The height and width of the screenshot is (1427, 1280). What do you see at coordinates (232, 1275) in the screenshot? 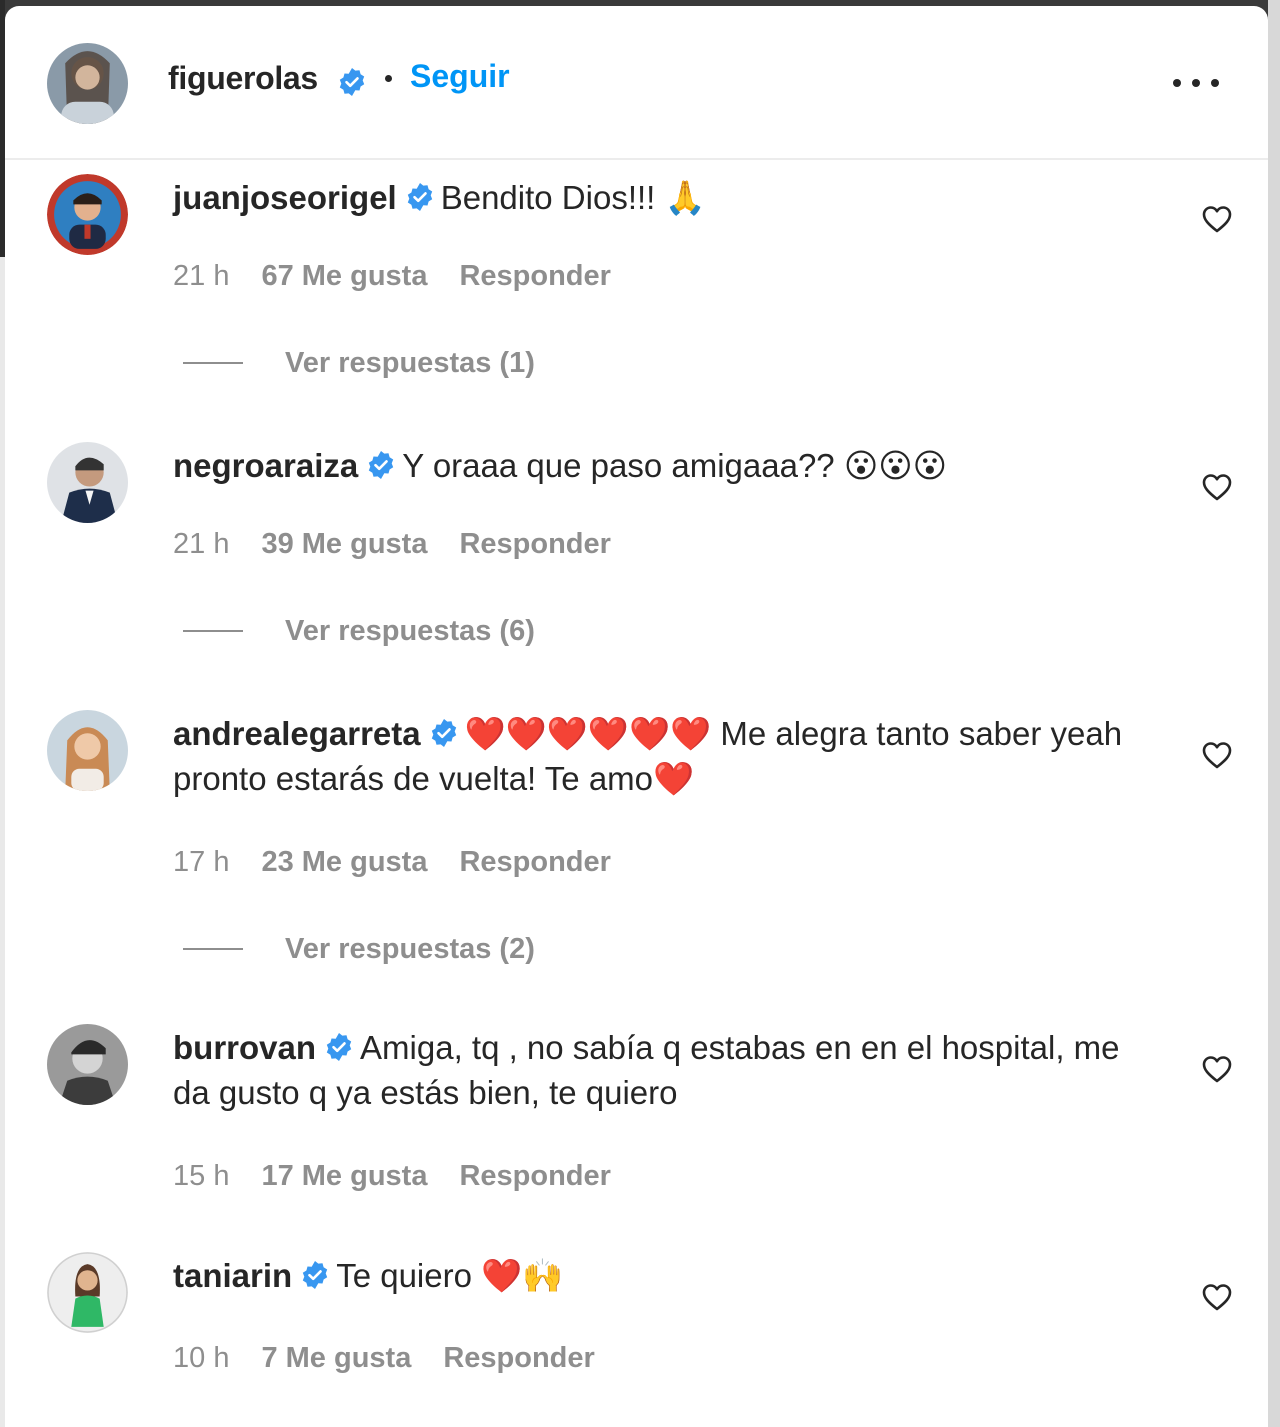
I see `comment-username: taniarin` at bounding box center [232, 1275].